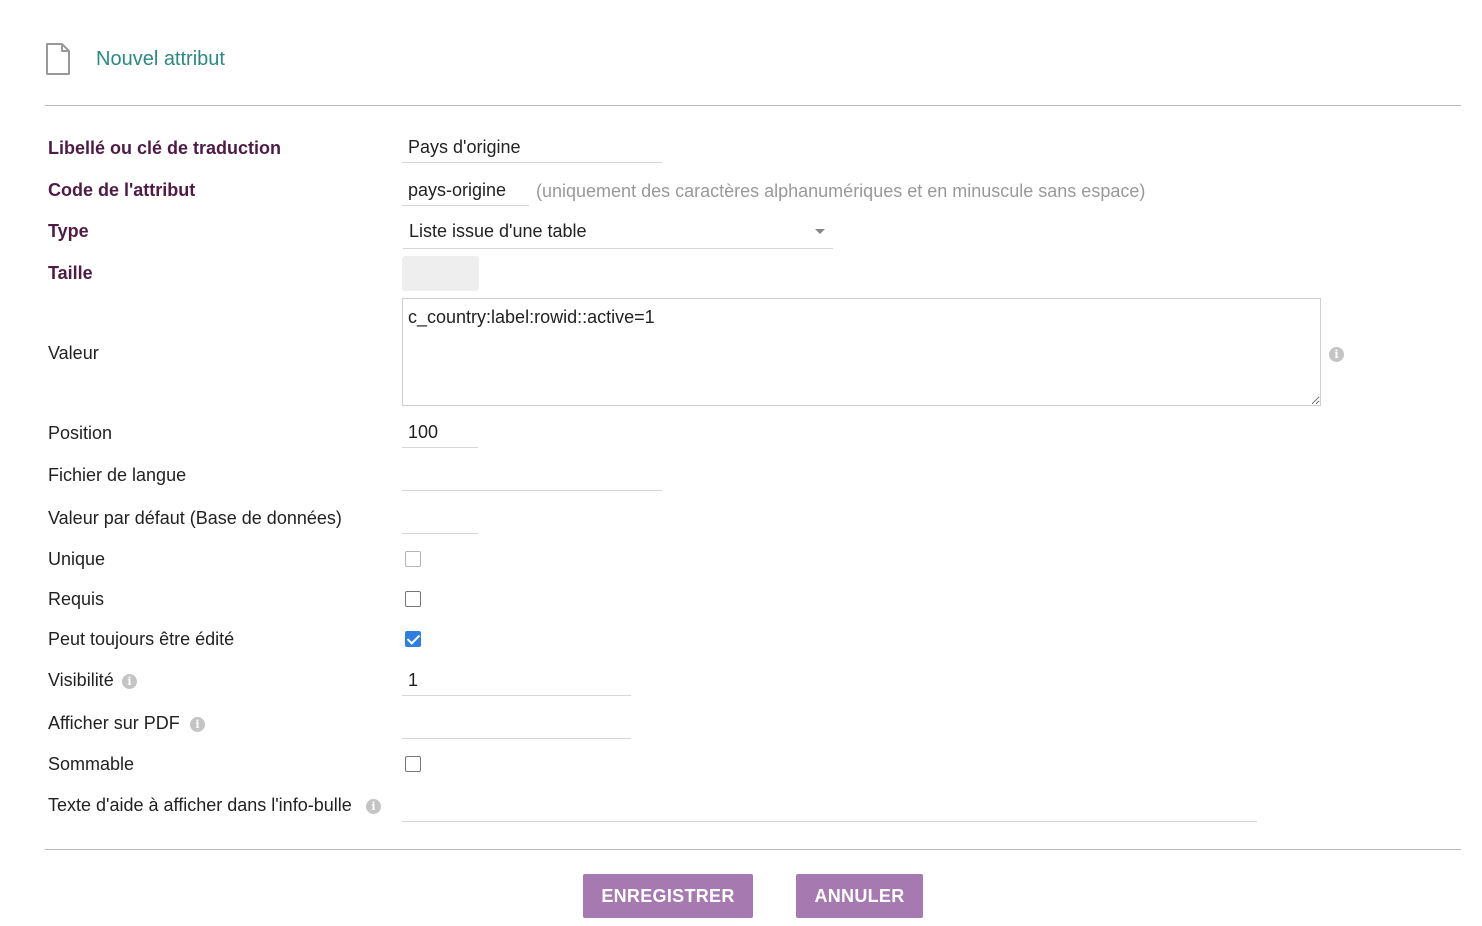 The height and width of the screenshot is (926, 1482). What do you see at coordinates (413, 639) in the screenshot?
I see `always-editable-checkbox` at bounding box center [413, 639].